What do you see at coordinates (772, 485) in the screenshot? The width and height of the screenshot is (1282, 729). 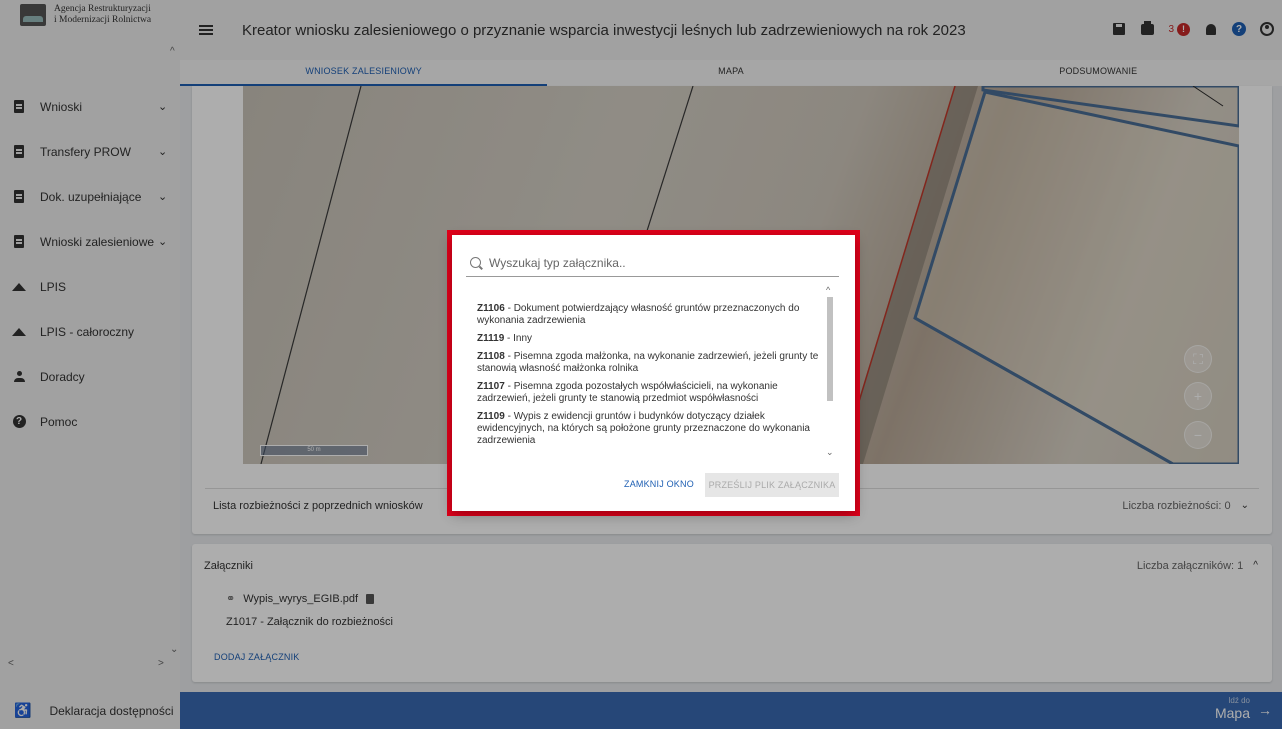 I see `upload-attachment-button: PRZEŚLIJ PLIK ZAŁĄCZNIKA` at bounding box center [772, 485].